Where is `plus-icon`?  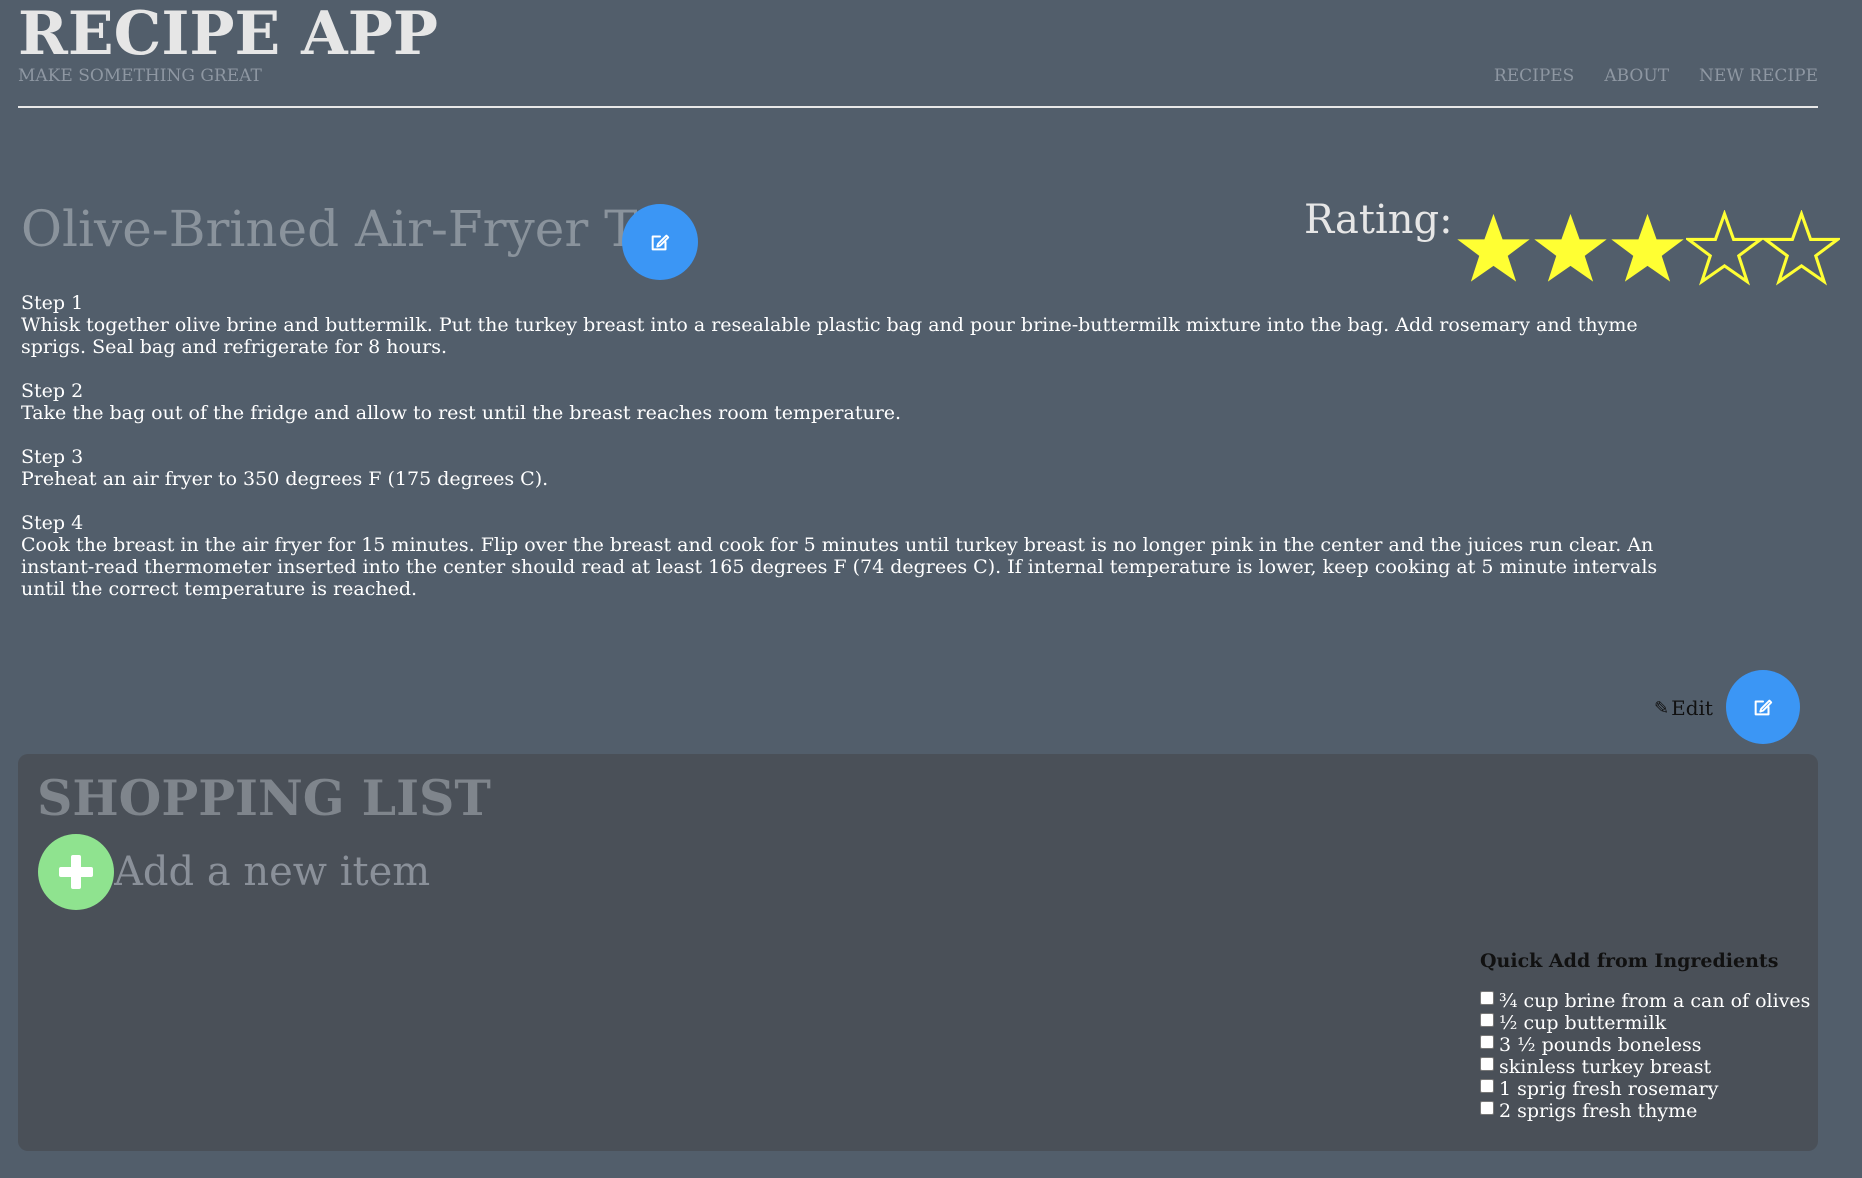
plus-icon is located at coordinates (76, 872).